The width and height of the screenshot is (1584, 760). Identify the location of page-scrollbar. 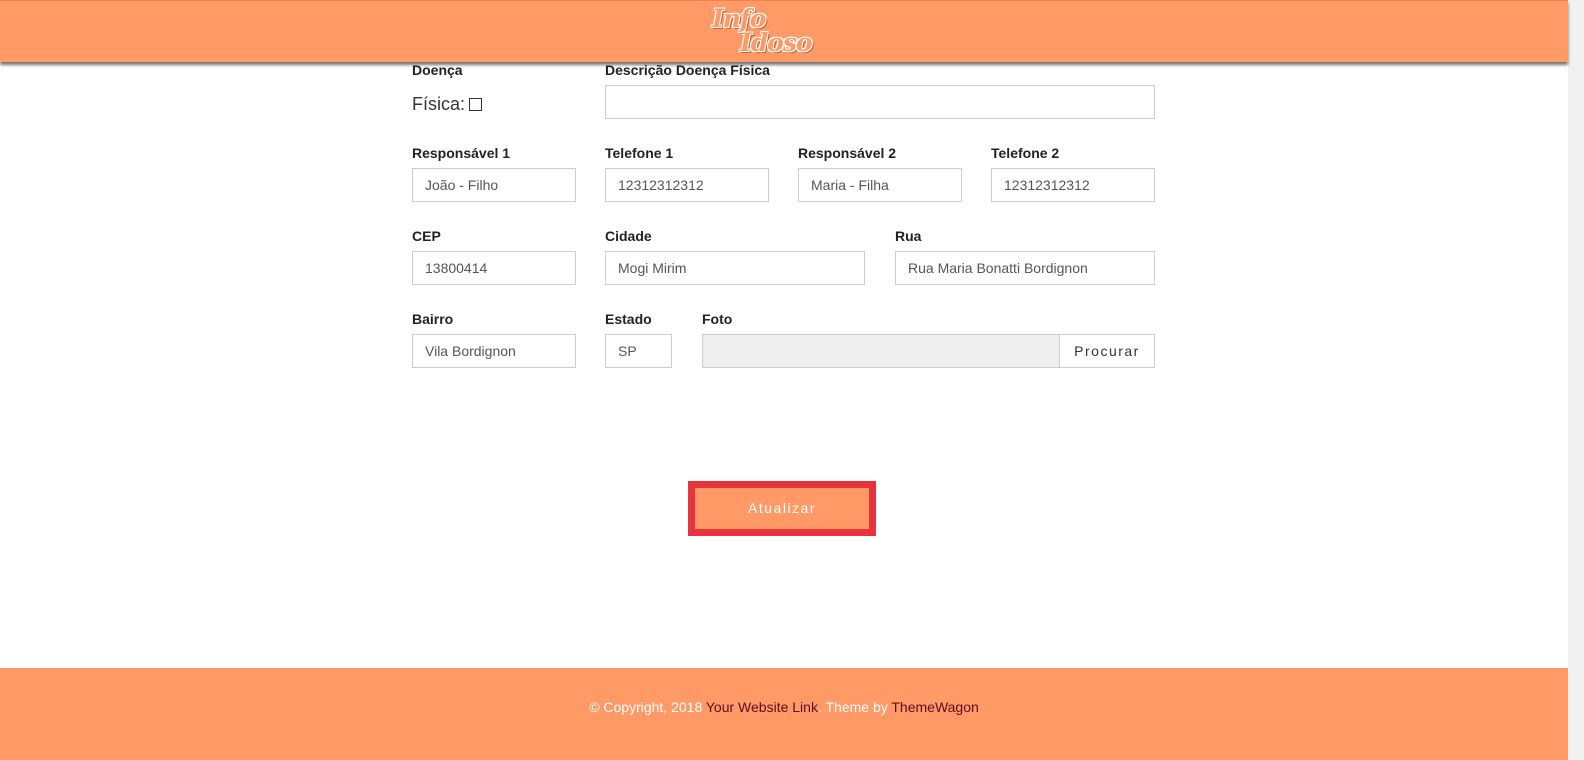
(1576, 380).